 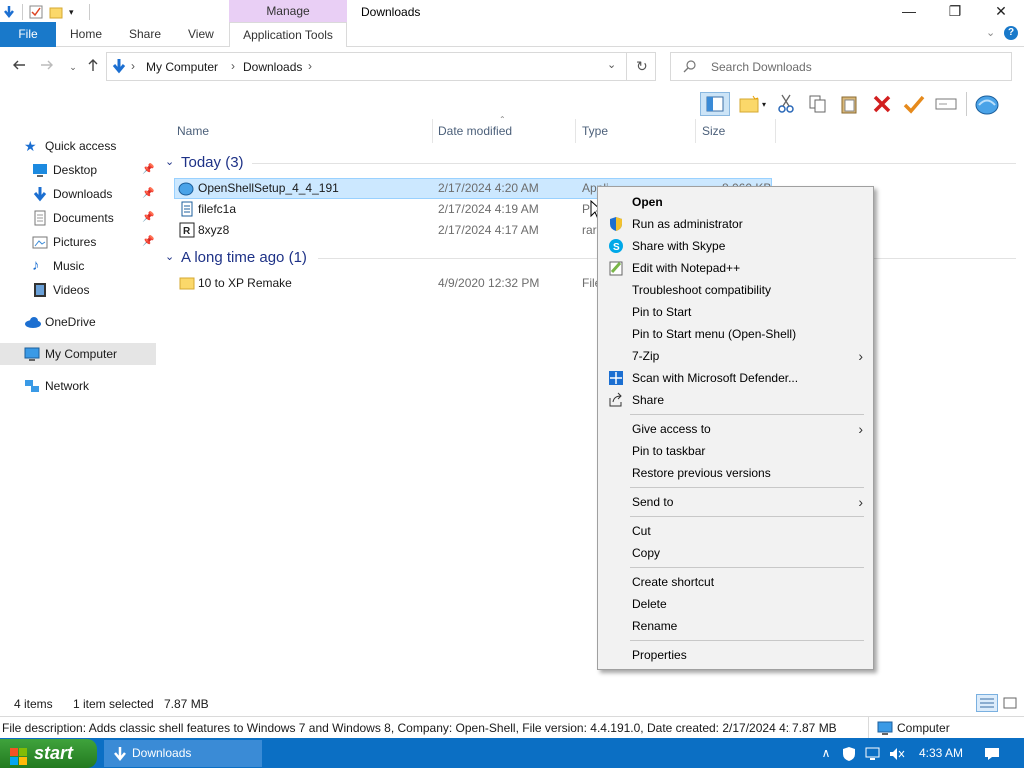 What do you see at coordinates (909, 12) in the screenshot?
I see `minimize-button: —` at bounding box center [909, 12].